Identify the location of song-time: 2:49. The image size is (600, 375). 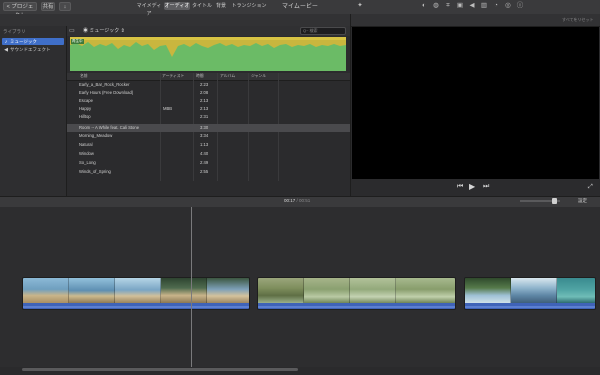
(204, 162).